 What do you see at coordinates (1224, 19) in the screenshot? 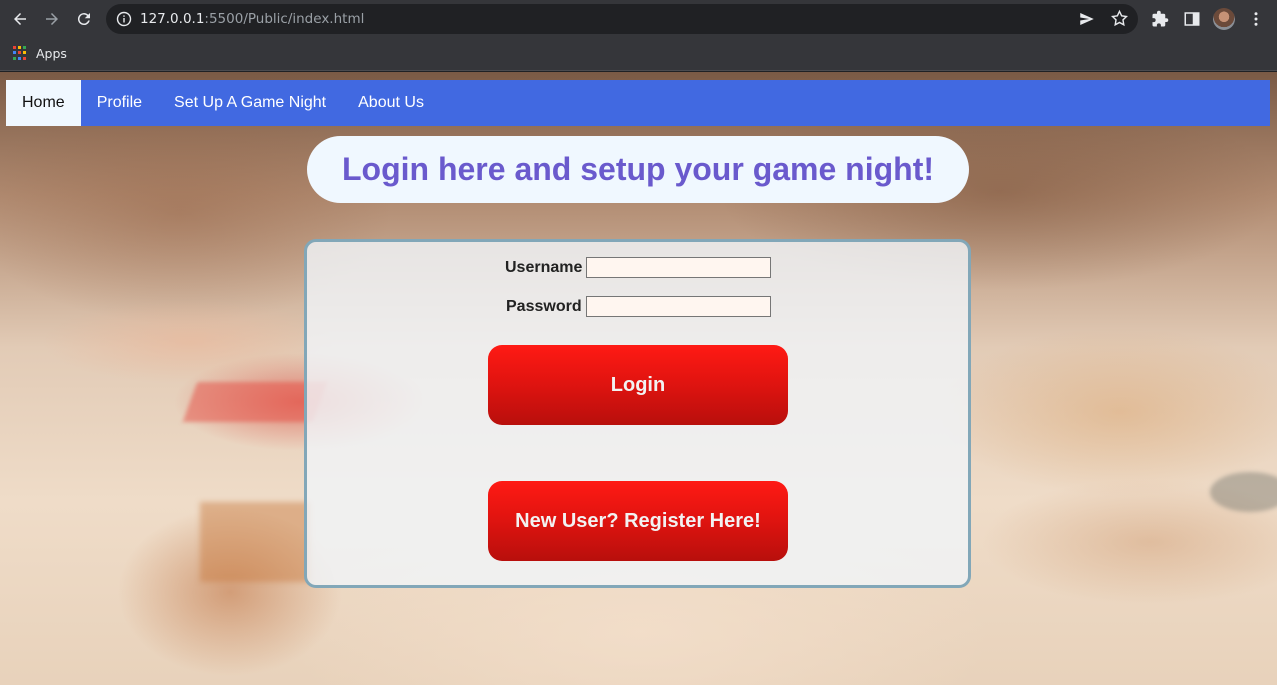
I see `profile-avatar` at bounding box center [1224, 19].